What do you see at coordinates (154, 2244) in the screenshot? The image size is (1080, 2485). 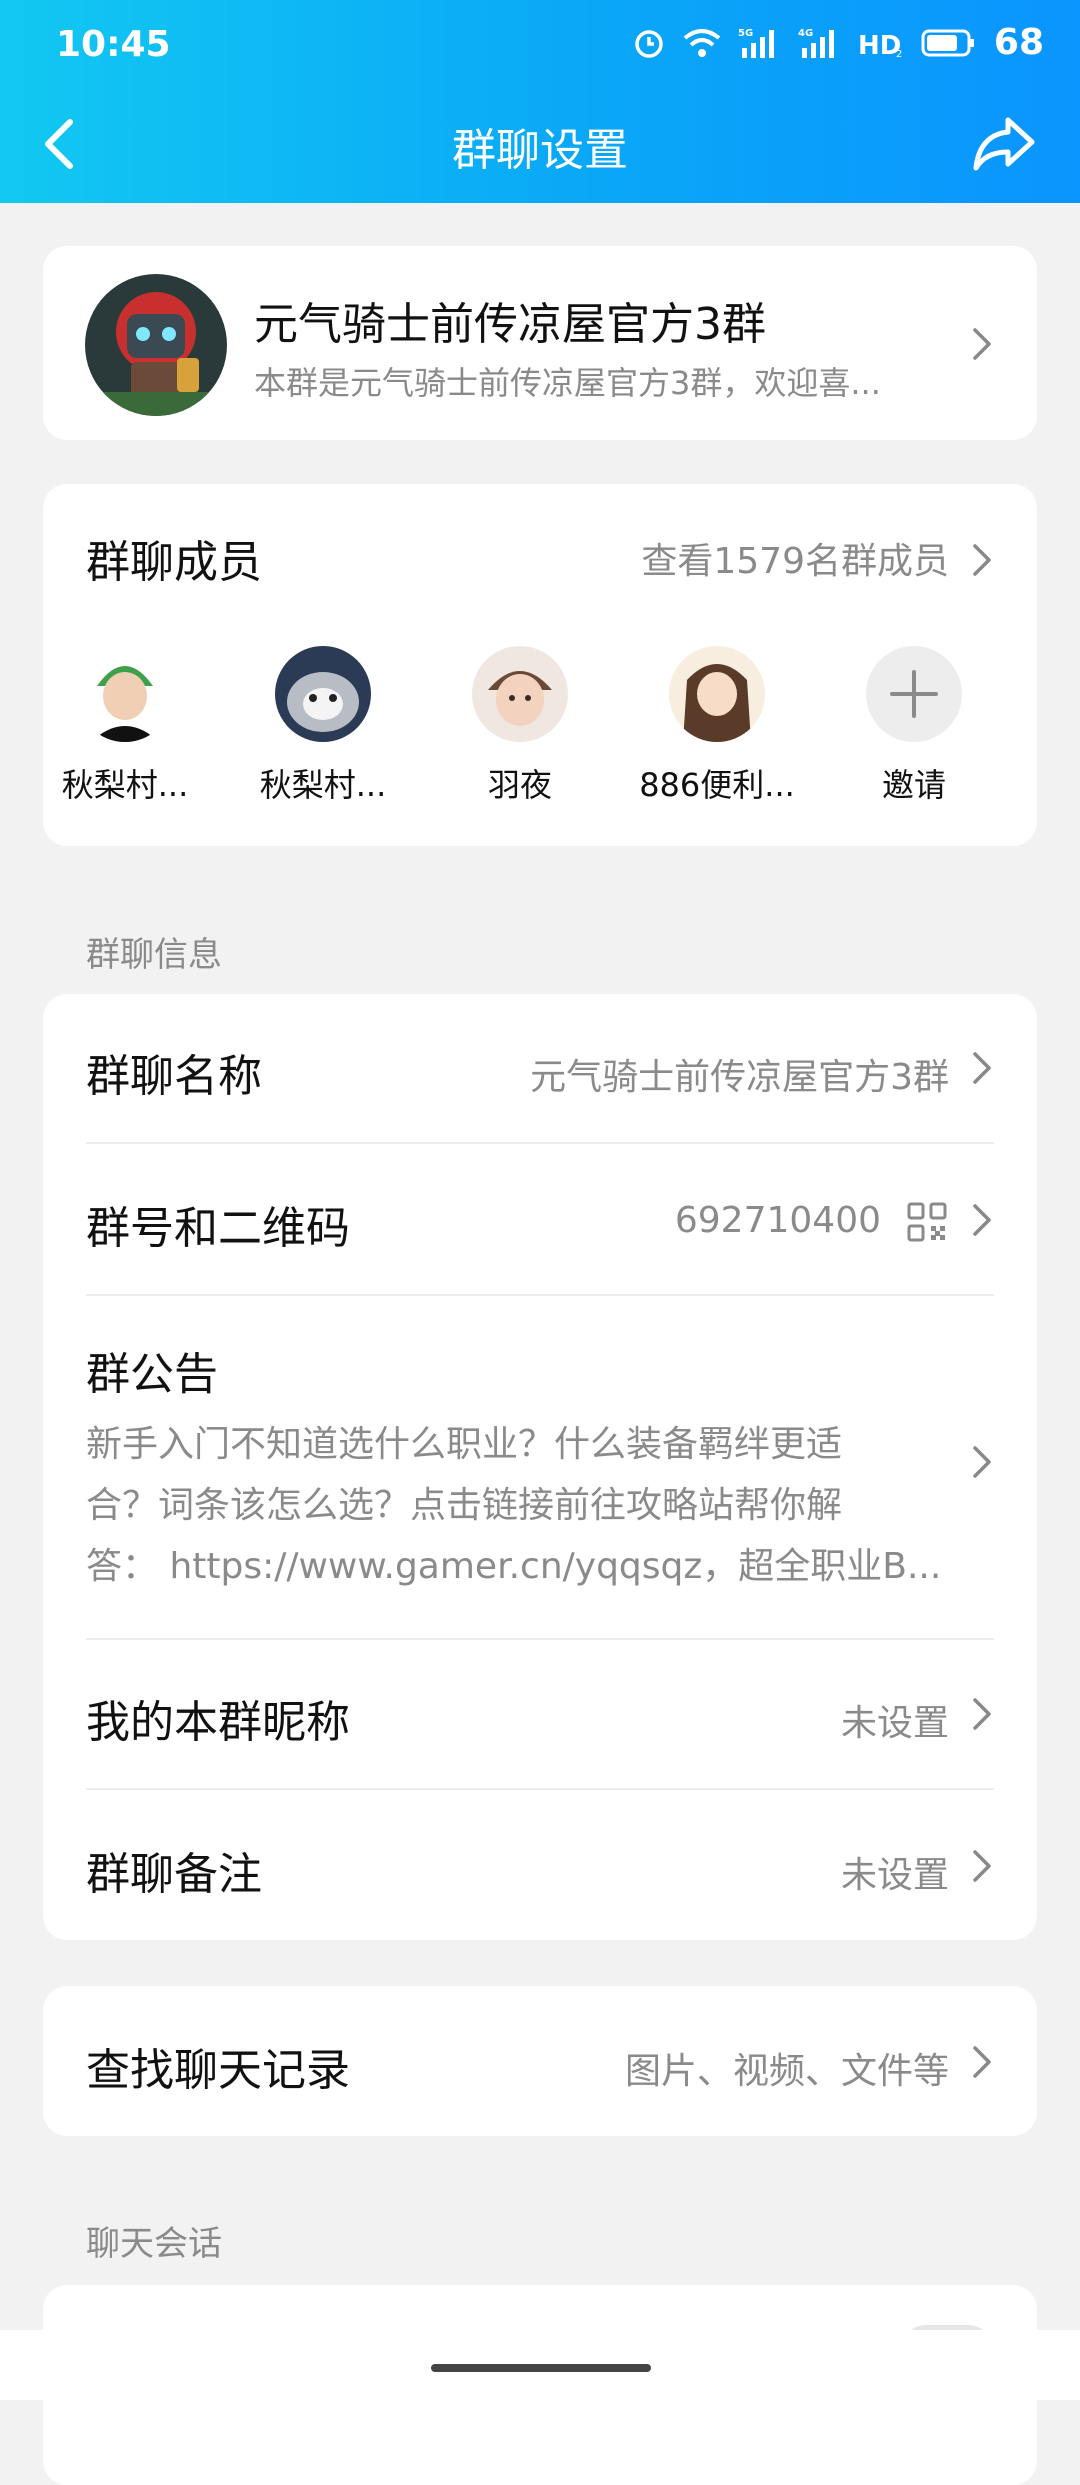 I see `section-label-chat: 聊天会话` at bounding box center [154, 2244].